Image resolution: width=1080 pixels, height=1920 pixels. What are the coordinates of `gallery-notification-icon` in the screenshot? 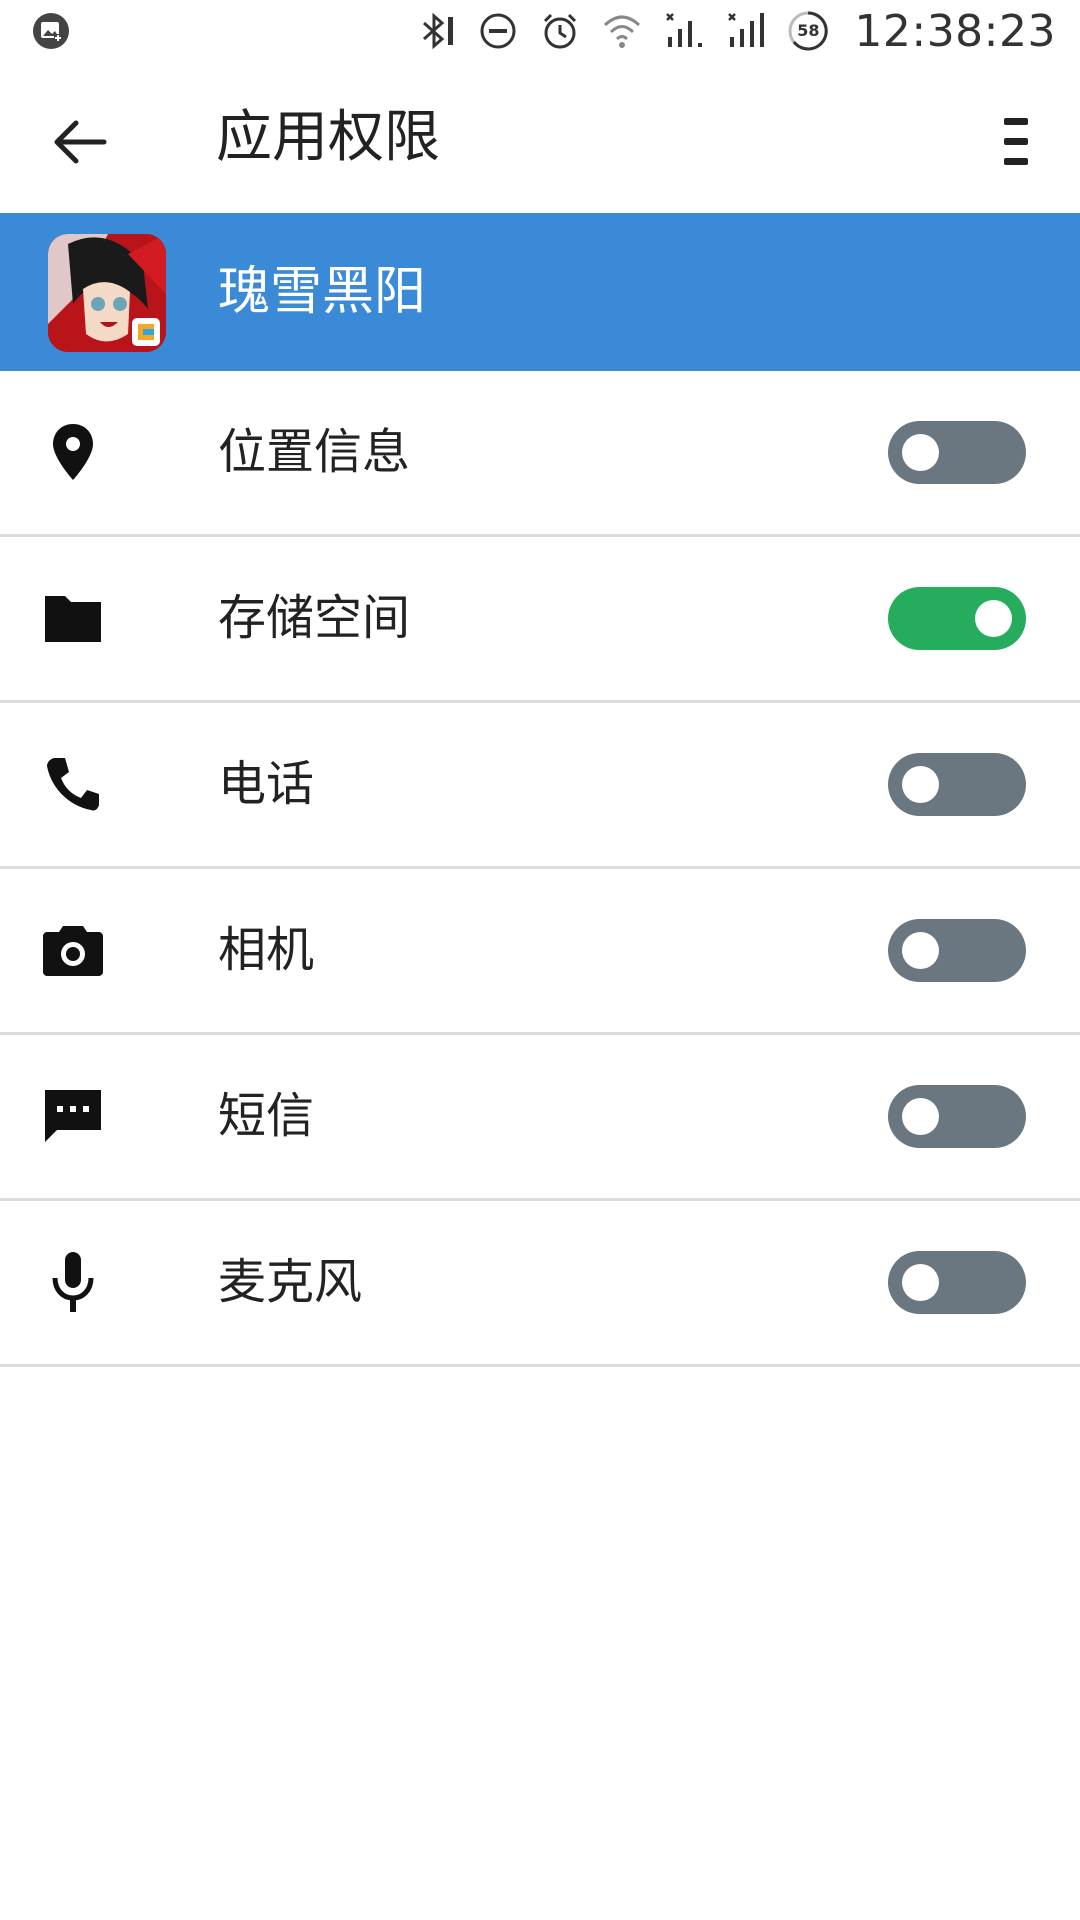 It's located at (51, 31).